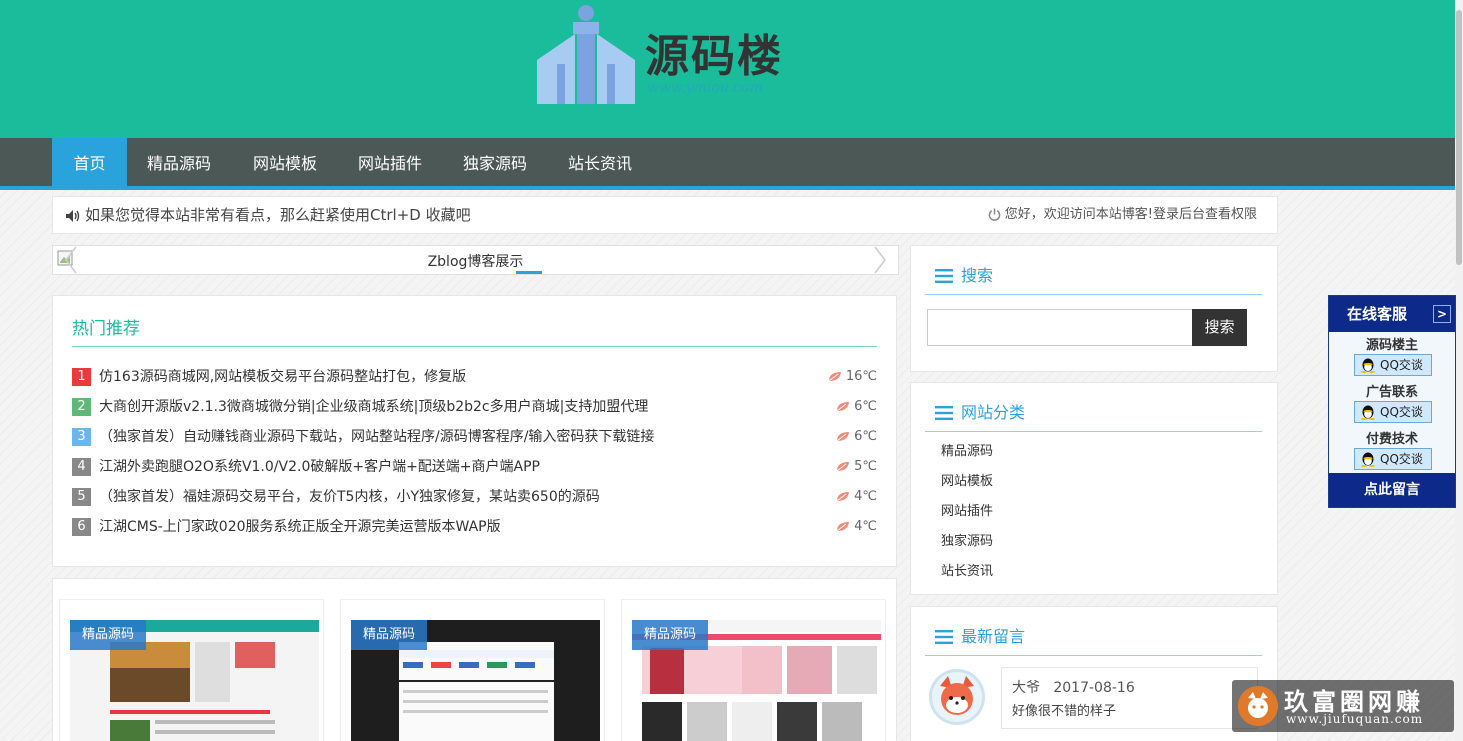 The image size is (1463, 741). I want to click on menu-icon, so click(944, 276).